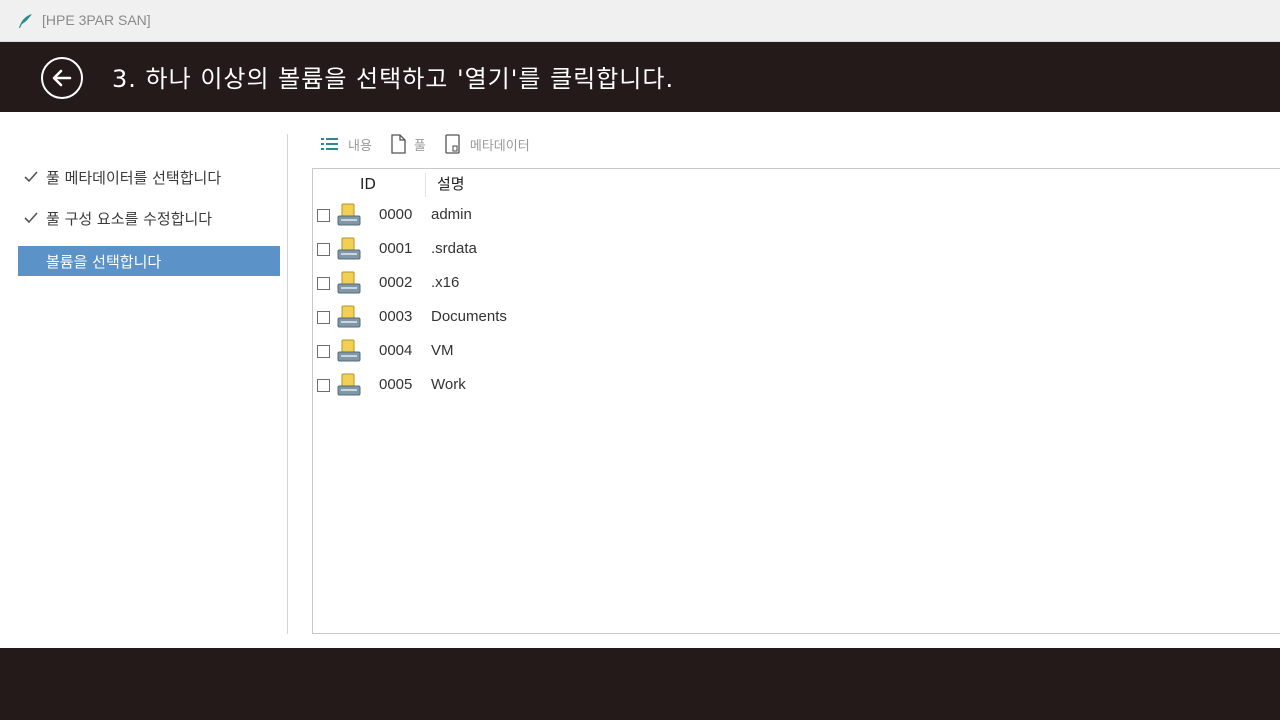 This screenshot has width=1280, height=720. What do you see at coordinates (793, 351) in the screenshot?
I see `table-row: 0004 VM` at bounding box center [793, 351].